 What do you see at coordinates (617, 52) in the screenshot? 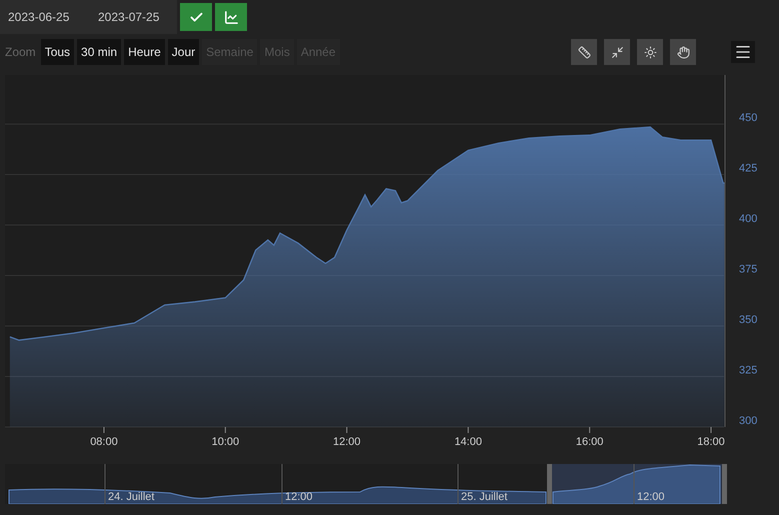
I see `arrows-icon` at bounding box center [617, 52].